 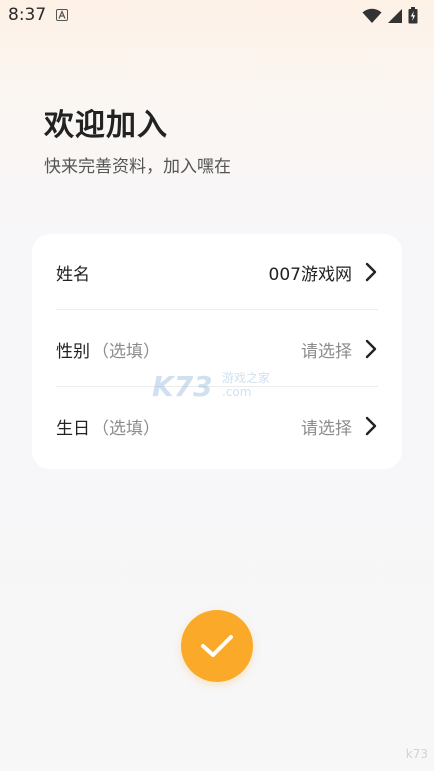 I want to click on watermark-line2: .com, so click(x=236, y=392).